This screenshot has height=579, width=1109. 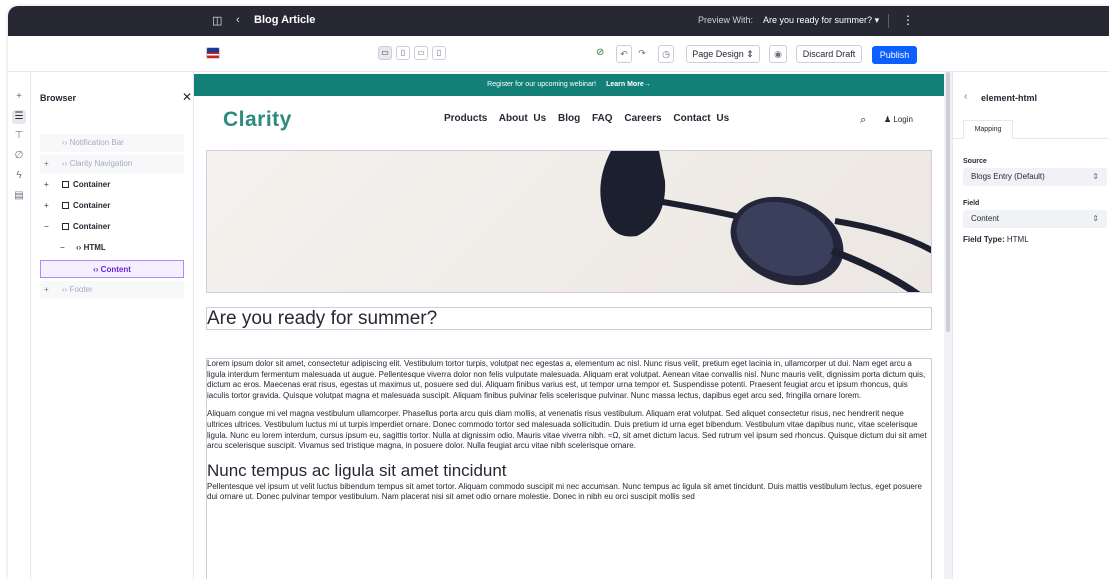 I want to click on tree-item-html: − ‹› HTML, so click(x=112, y=248).